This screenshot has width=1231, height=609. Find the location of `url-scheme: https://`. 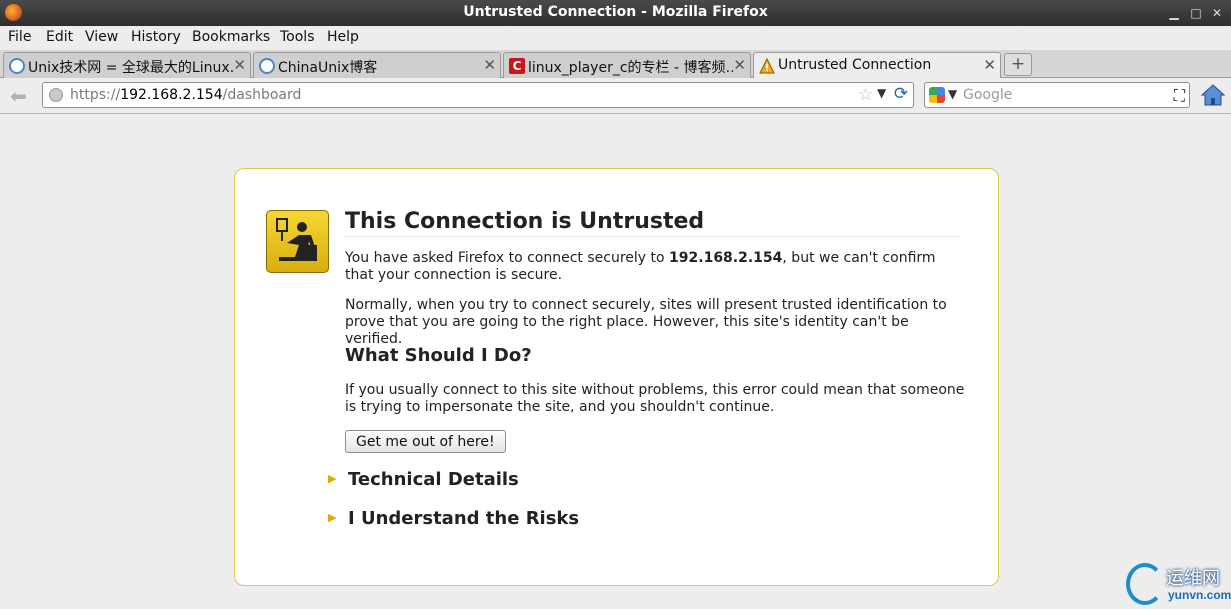

url-scheme: https:// is located at coordinates (95, 95).